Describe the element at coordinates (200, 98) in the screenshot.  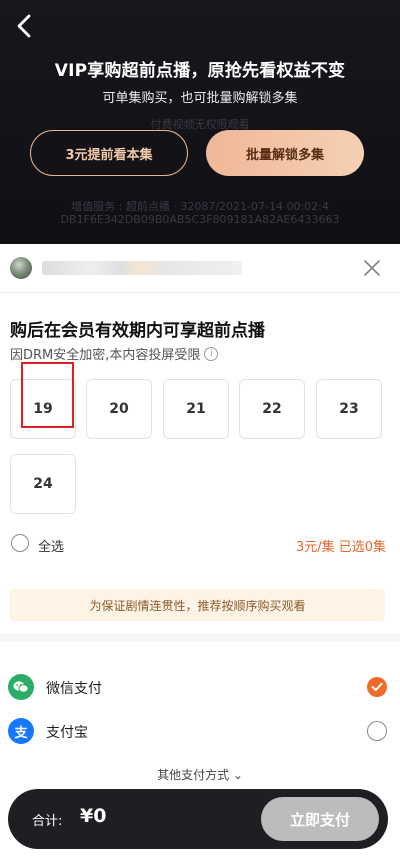
I see `promo-subtitle: 可单集购买，也可批量购解锁多集` at that location.